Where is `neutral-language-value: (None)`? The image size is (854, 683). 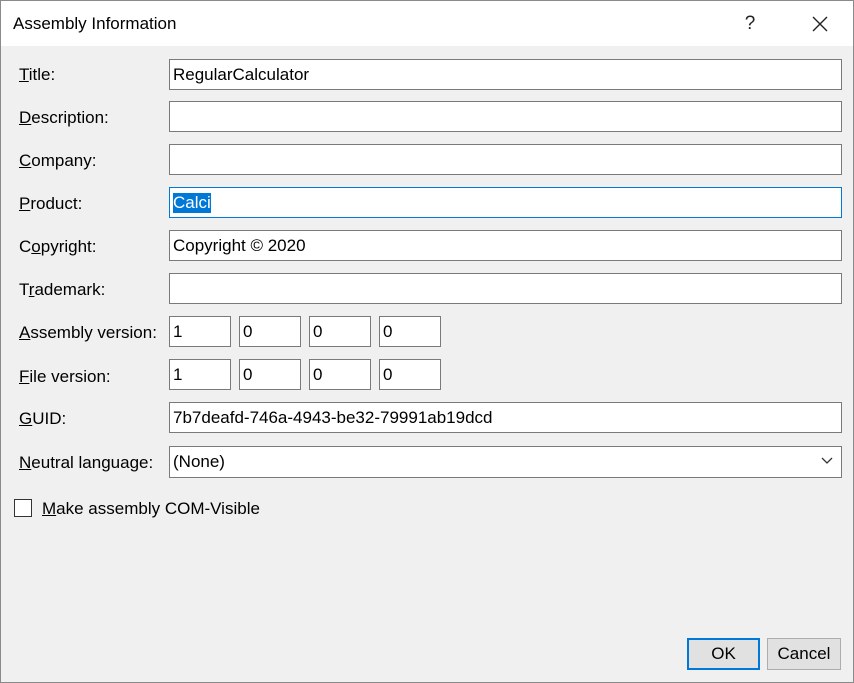 neutral-language-value: (None) is located at coordinates (199, 461).